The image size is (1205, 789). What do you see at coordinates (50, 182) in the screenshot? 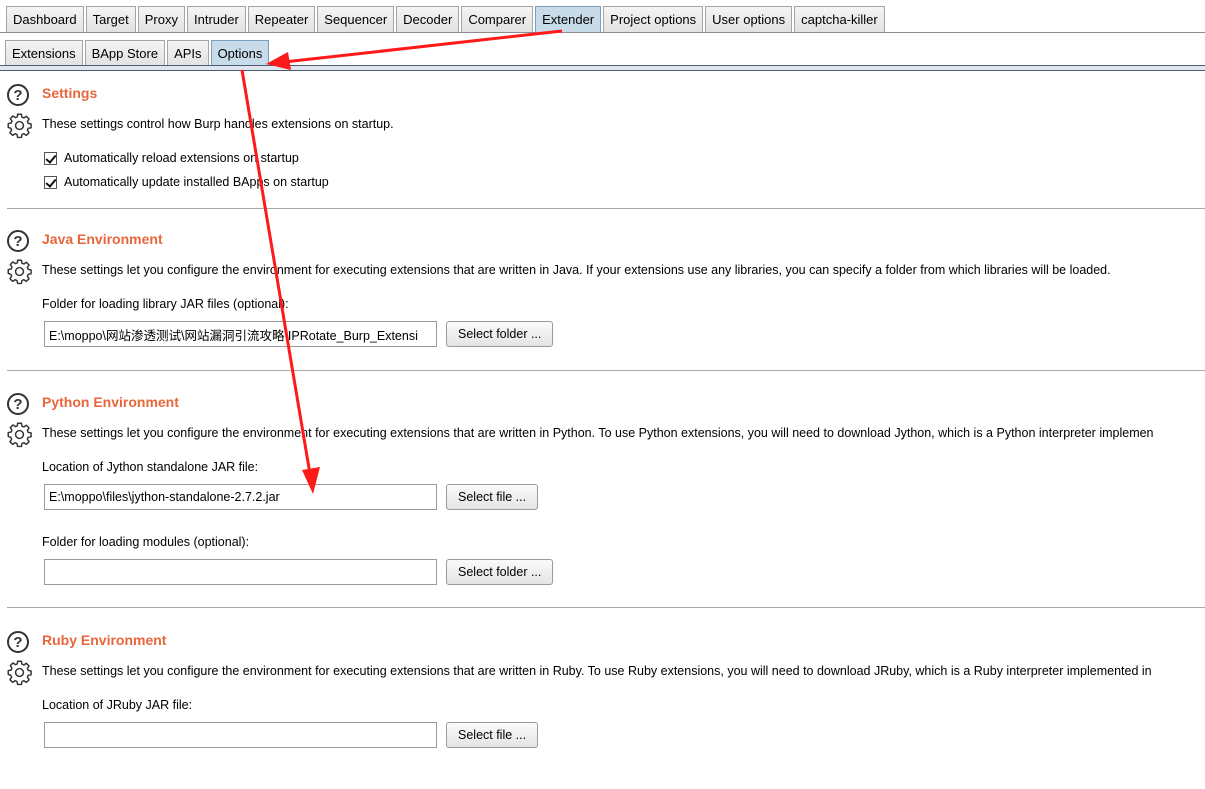
I see `update-bapps-checkbox` at bounding box center [50, 182].